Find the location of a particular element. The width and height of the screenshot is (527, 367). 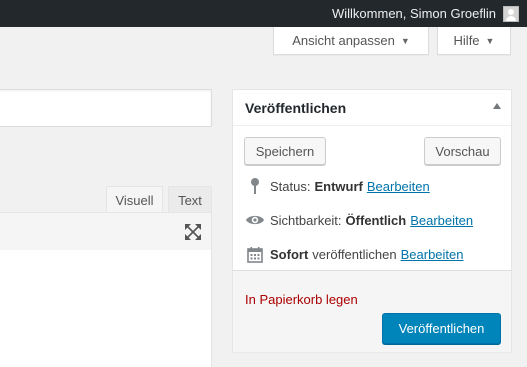

schedule-row: Sofort veröffentlichen Bearbeiten is located at coordinates (354, 254).